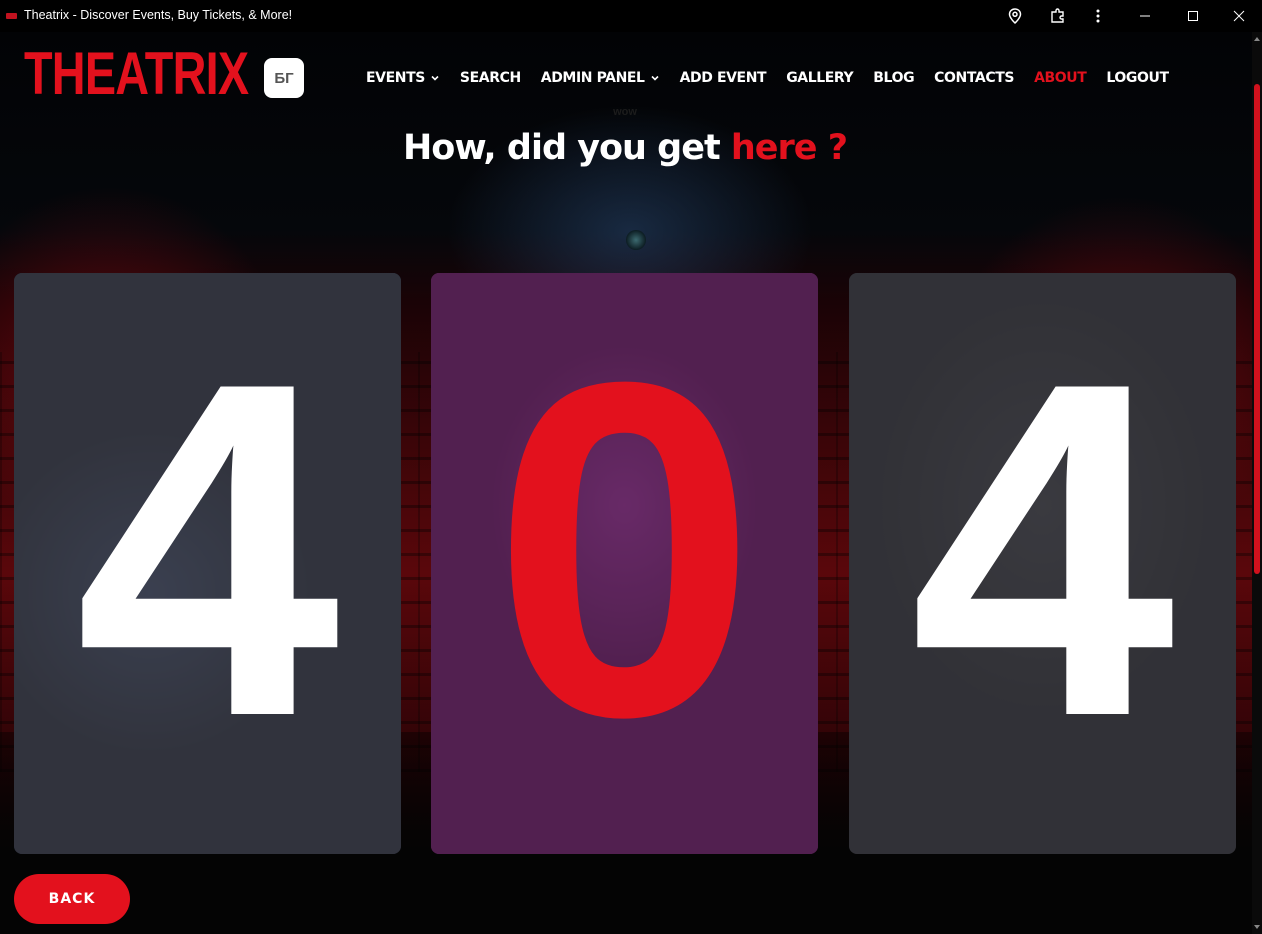 The image size is (1262, 934). I want to click on nav-item-admin-panel: ADMIN PANEL, so click(600, 78).